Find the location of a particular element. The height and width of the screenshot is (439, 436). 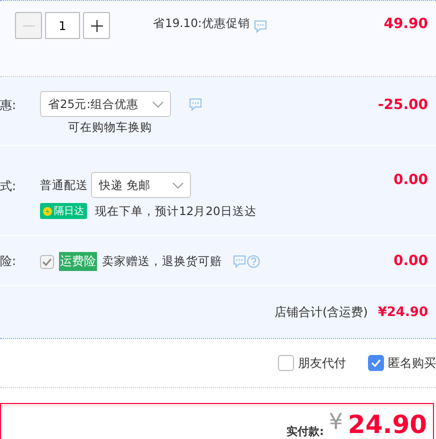

shipping-amount: 0.00 is located at coordinates (410, 180).